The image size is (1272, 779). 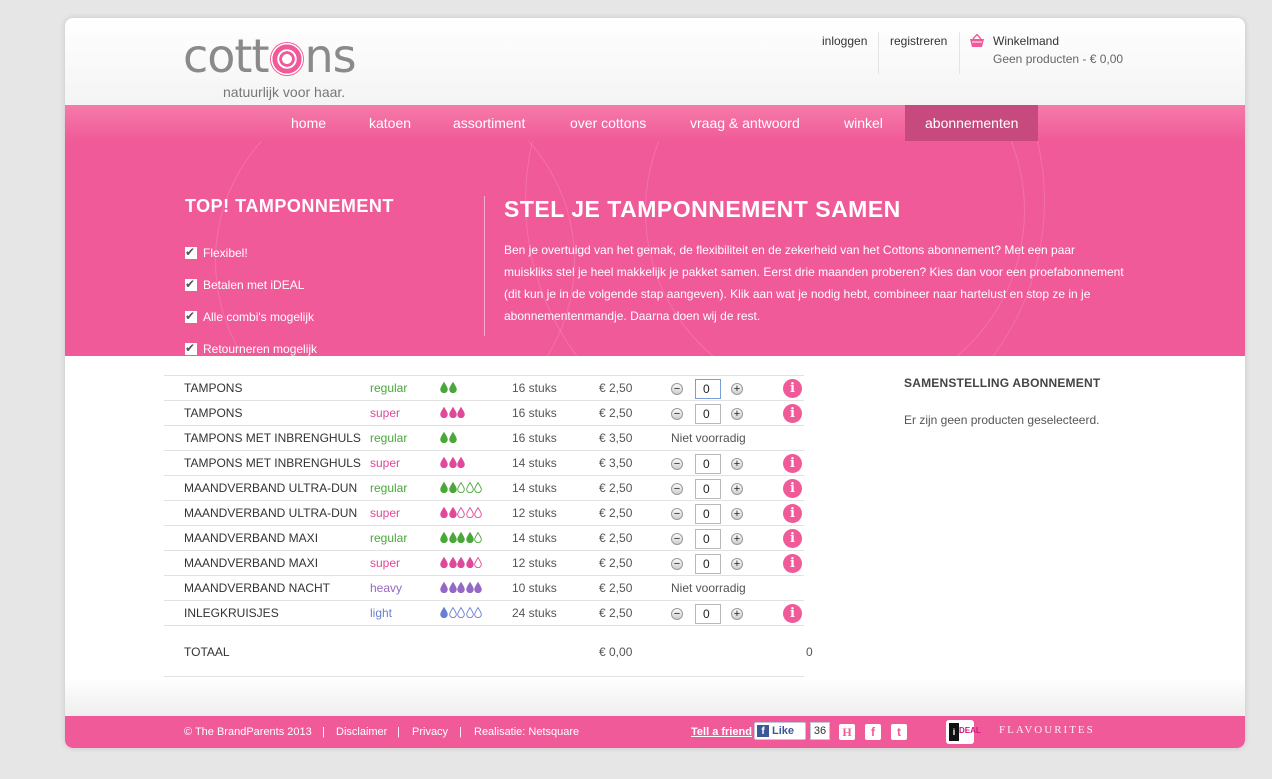 I want to click on absorbency-type: regular, so click(x=389, y=488).